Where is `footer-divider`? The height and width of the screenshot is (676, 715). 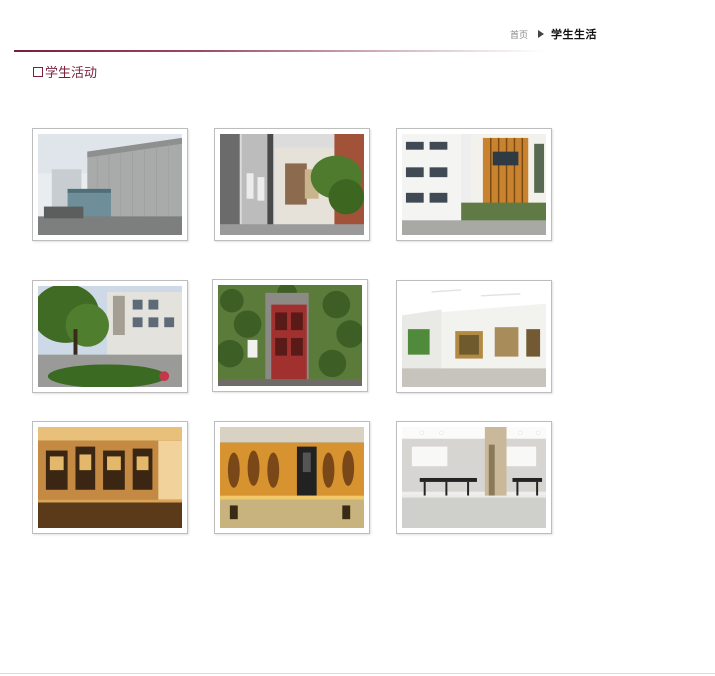 footer-divider is located at coordinates (357, 673).